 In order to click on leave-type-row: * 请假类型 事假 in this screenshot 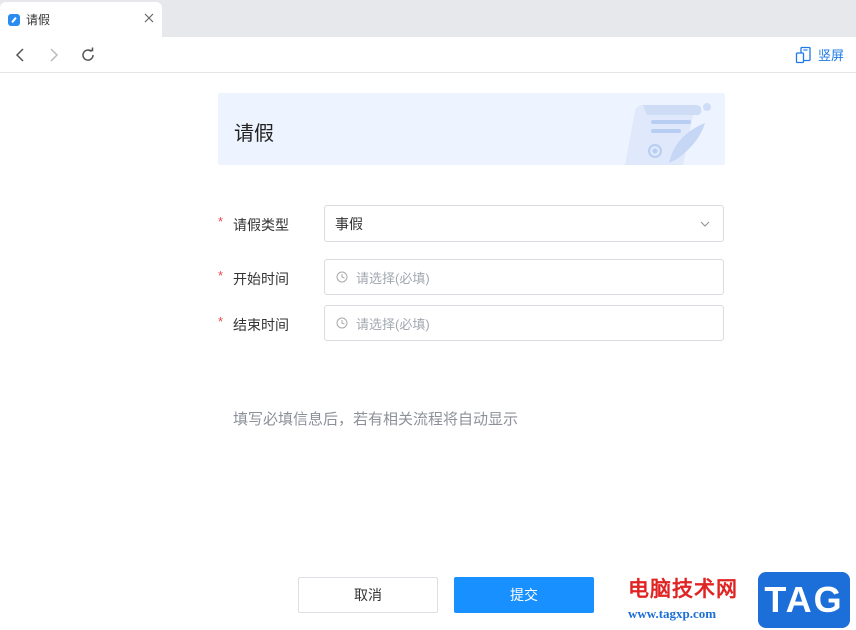, I will do `click(471, 223)`.